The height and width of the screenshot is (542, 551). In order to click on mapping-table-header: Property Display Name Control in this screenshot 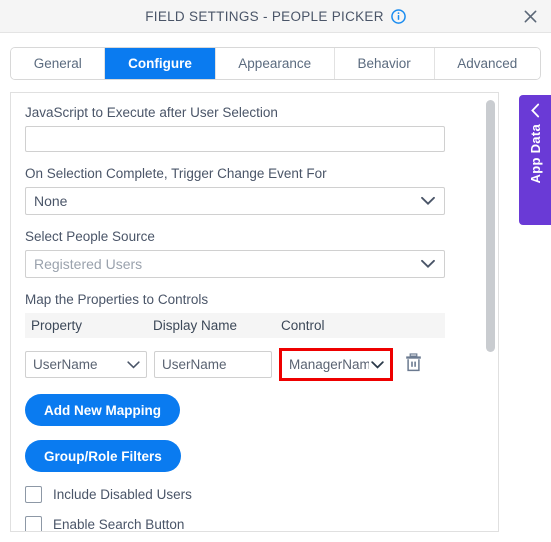, I will do `click(235, 325)`.